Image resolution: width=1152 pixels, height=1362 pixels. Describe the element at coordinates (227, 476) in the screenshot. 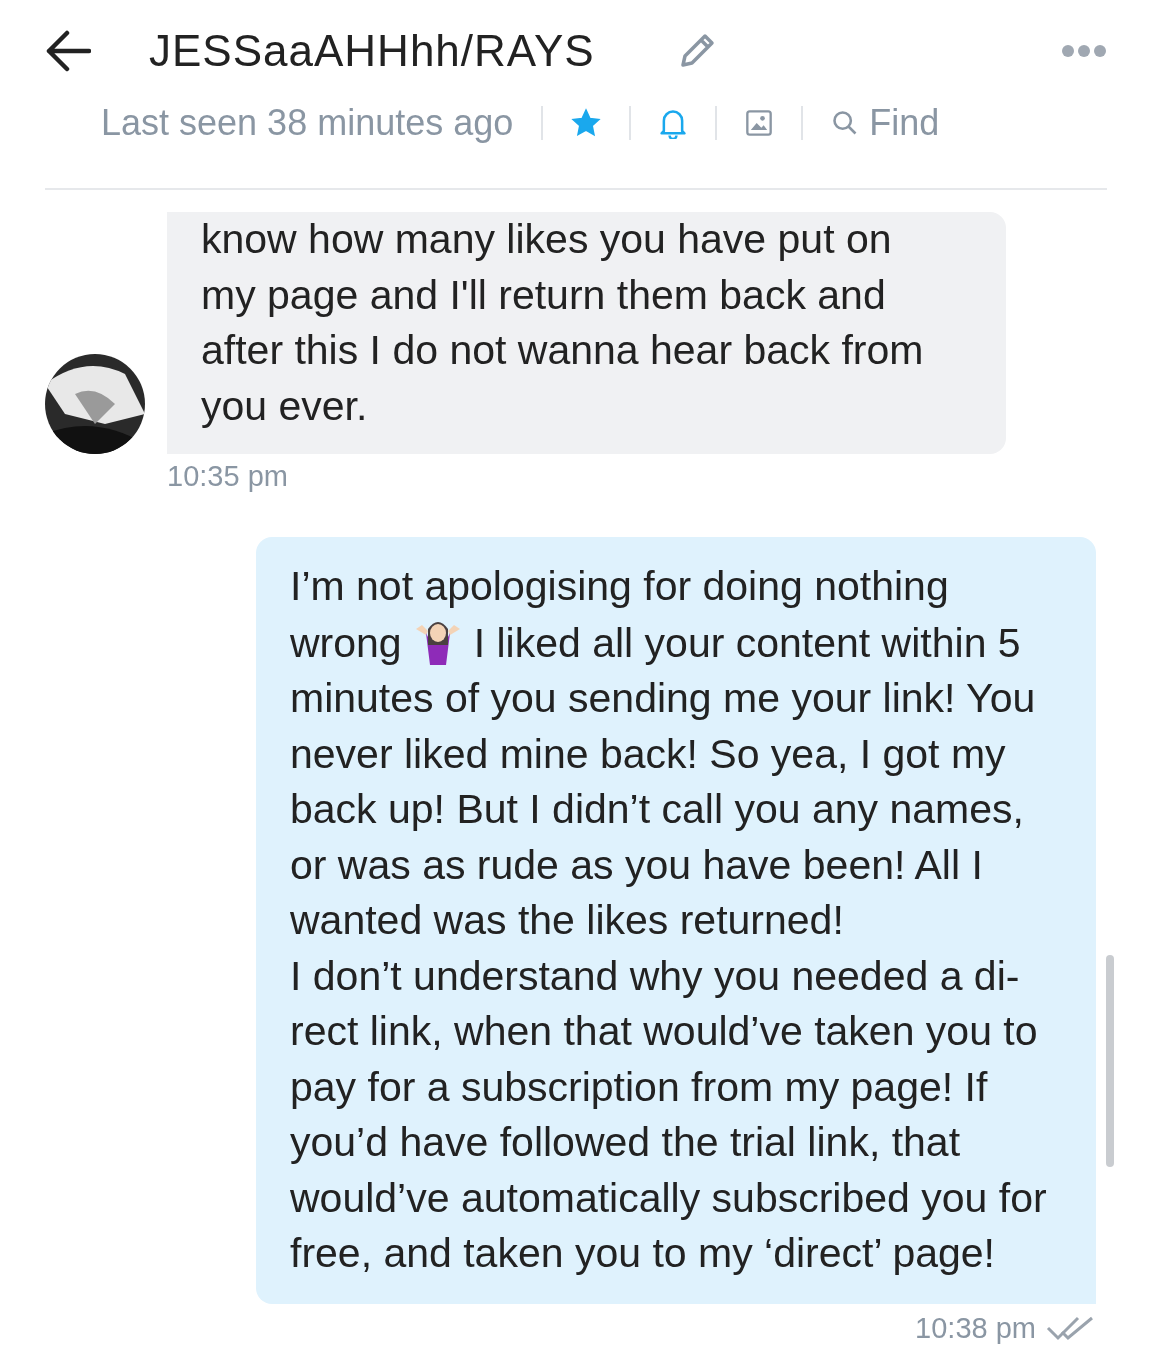

I see `message-time: 10:35 pm` at that location.